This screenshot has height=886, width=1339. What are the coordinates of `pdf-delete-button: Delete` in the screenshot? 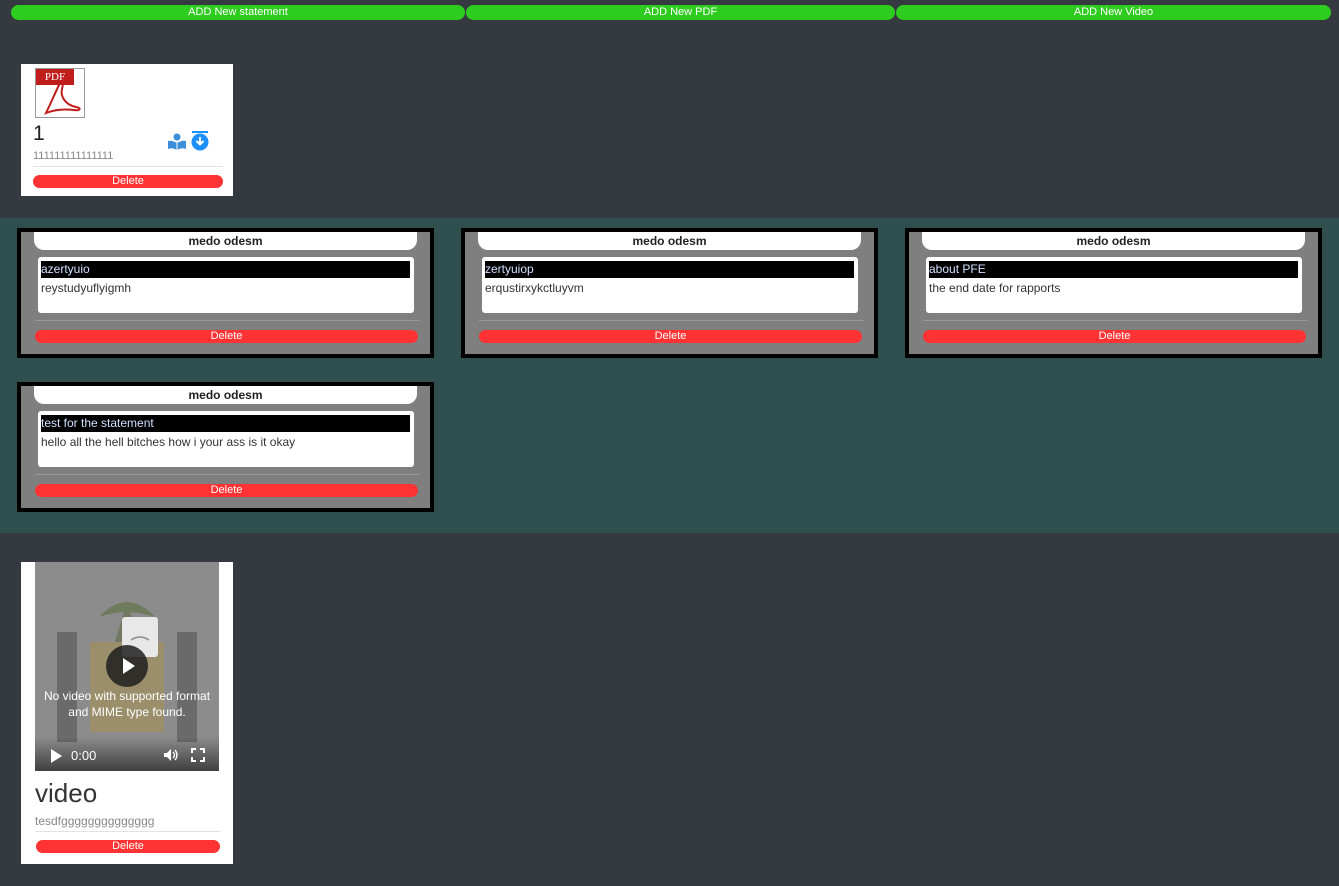 It's located at (128, 181).